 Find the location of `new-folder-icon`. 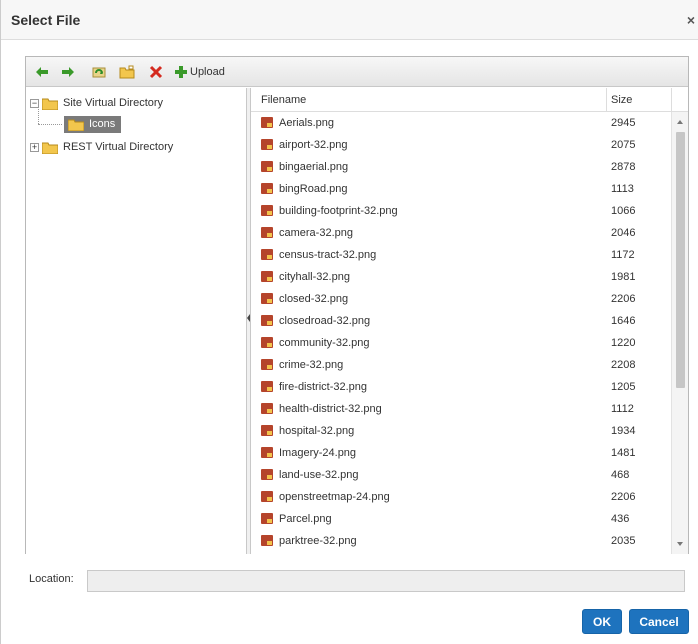

new-folder-icon is located at coordinates (127, 72).